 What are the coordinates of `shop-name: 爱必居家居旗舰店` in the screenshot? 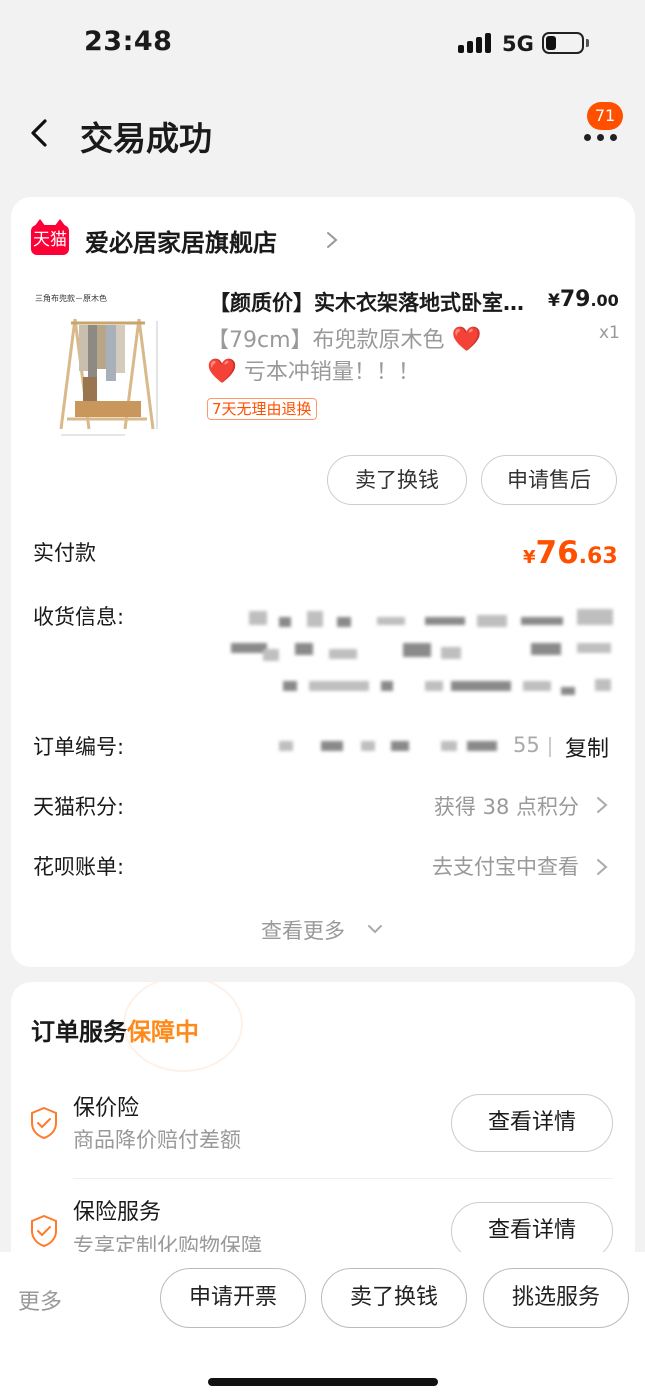 It's located at (181, 240).